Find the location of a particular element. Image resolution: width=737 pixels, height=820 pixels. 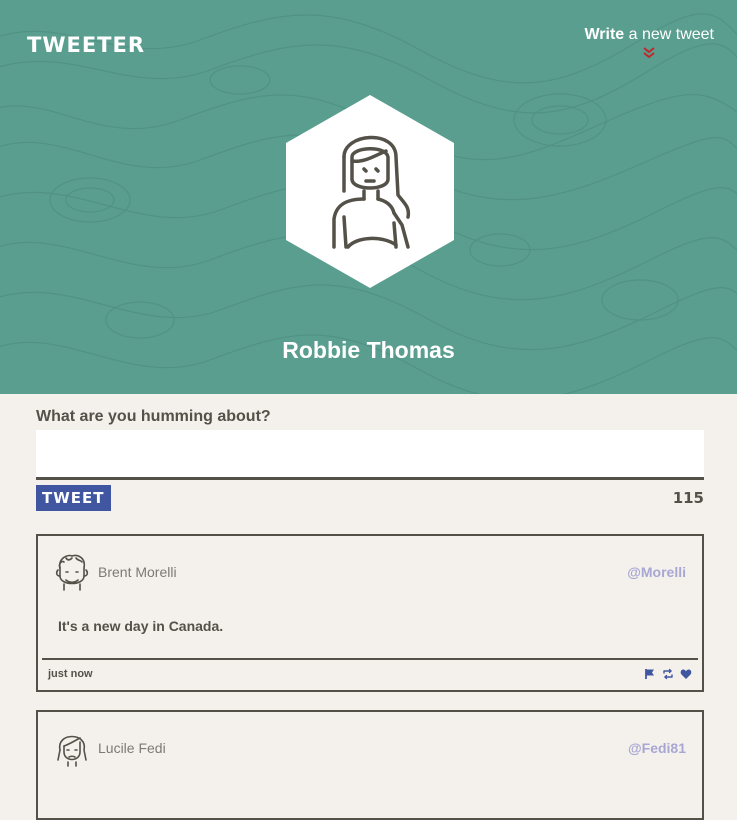

author-name: Lucile Fedi is located at coordinates (132, 748).